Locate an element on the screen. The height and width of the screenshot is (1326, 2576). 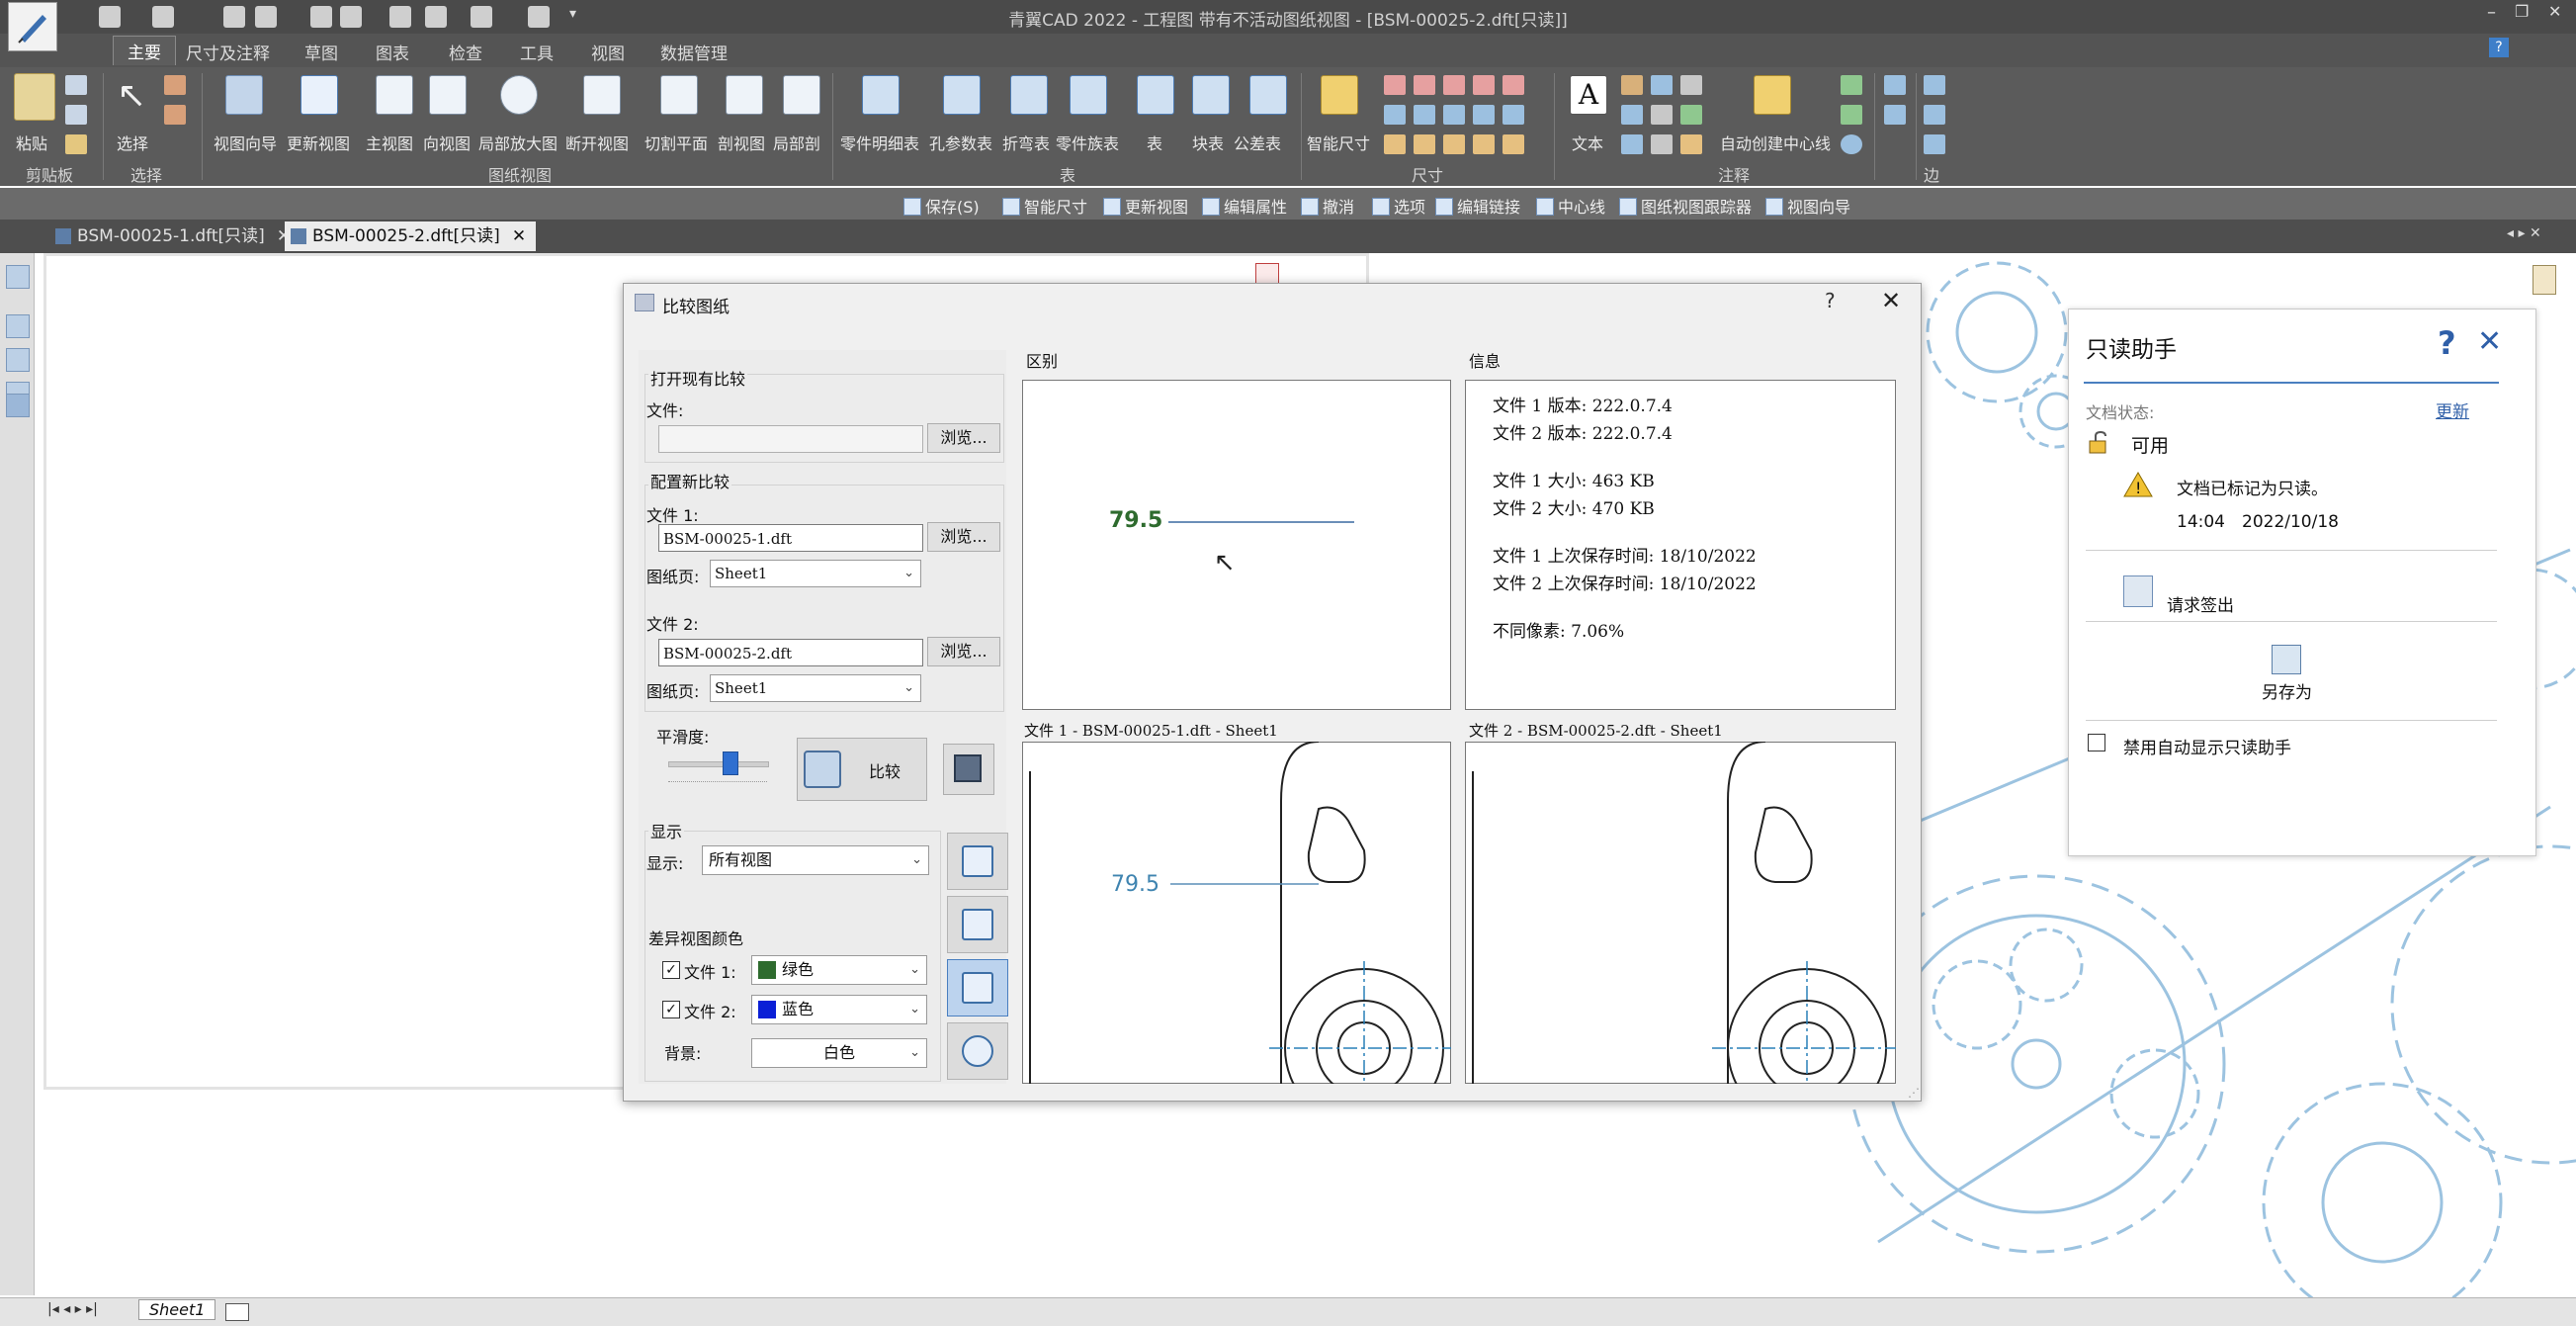
cmd-edit-links: 编辑链接 is located at coordinates (1477, 206).